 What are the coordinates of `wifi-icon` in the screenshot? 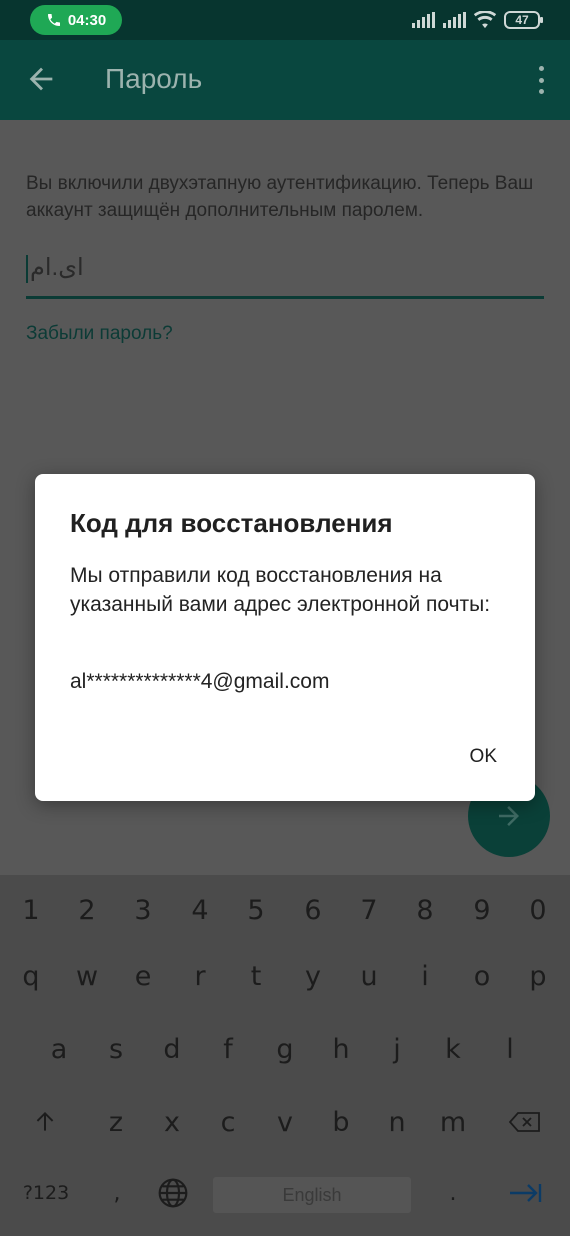 It's located at (485, 20).